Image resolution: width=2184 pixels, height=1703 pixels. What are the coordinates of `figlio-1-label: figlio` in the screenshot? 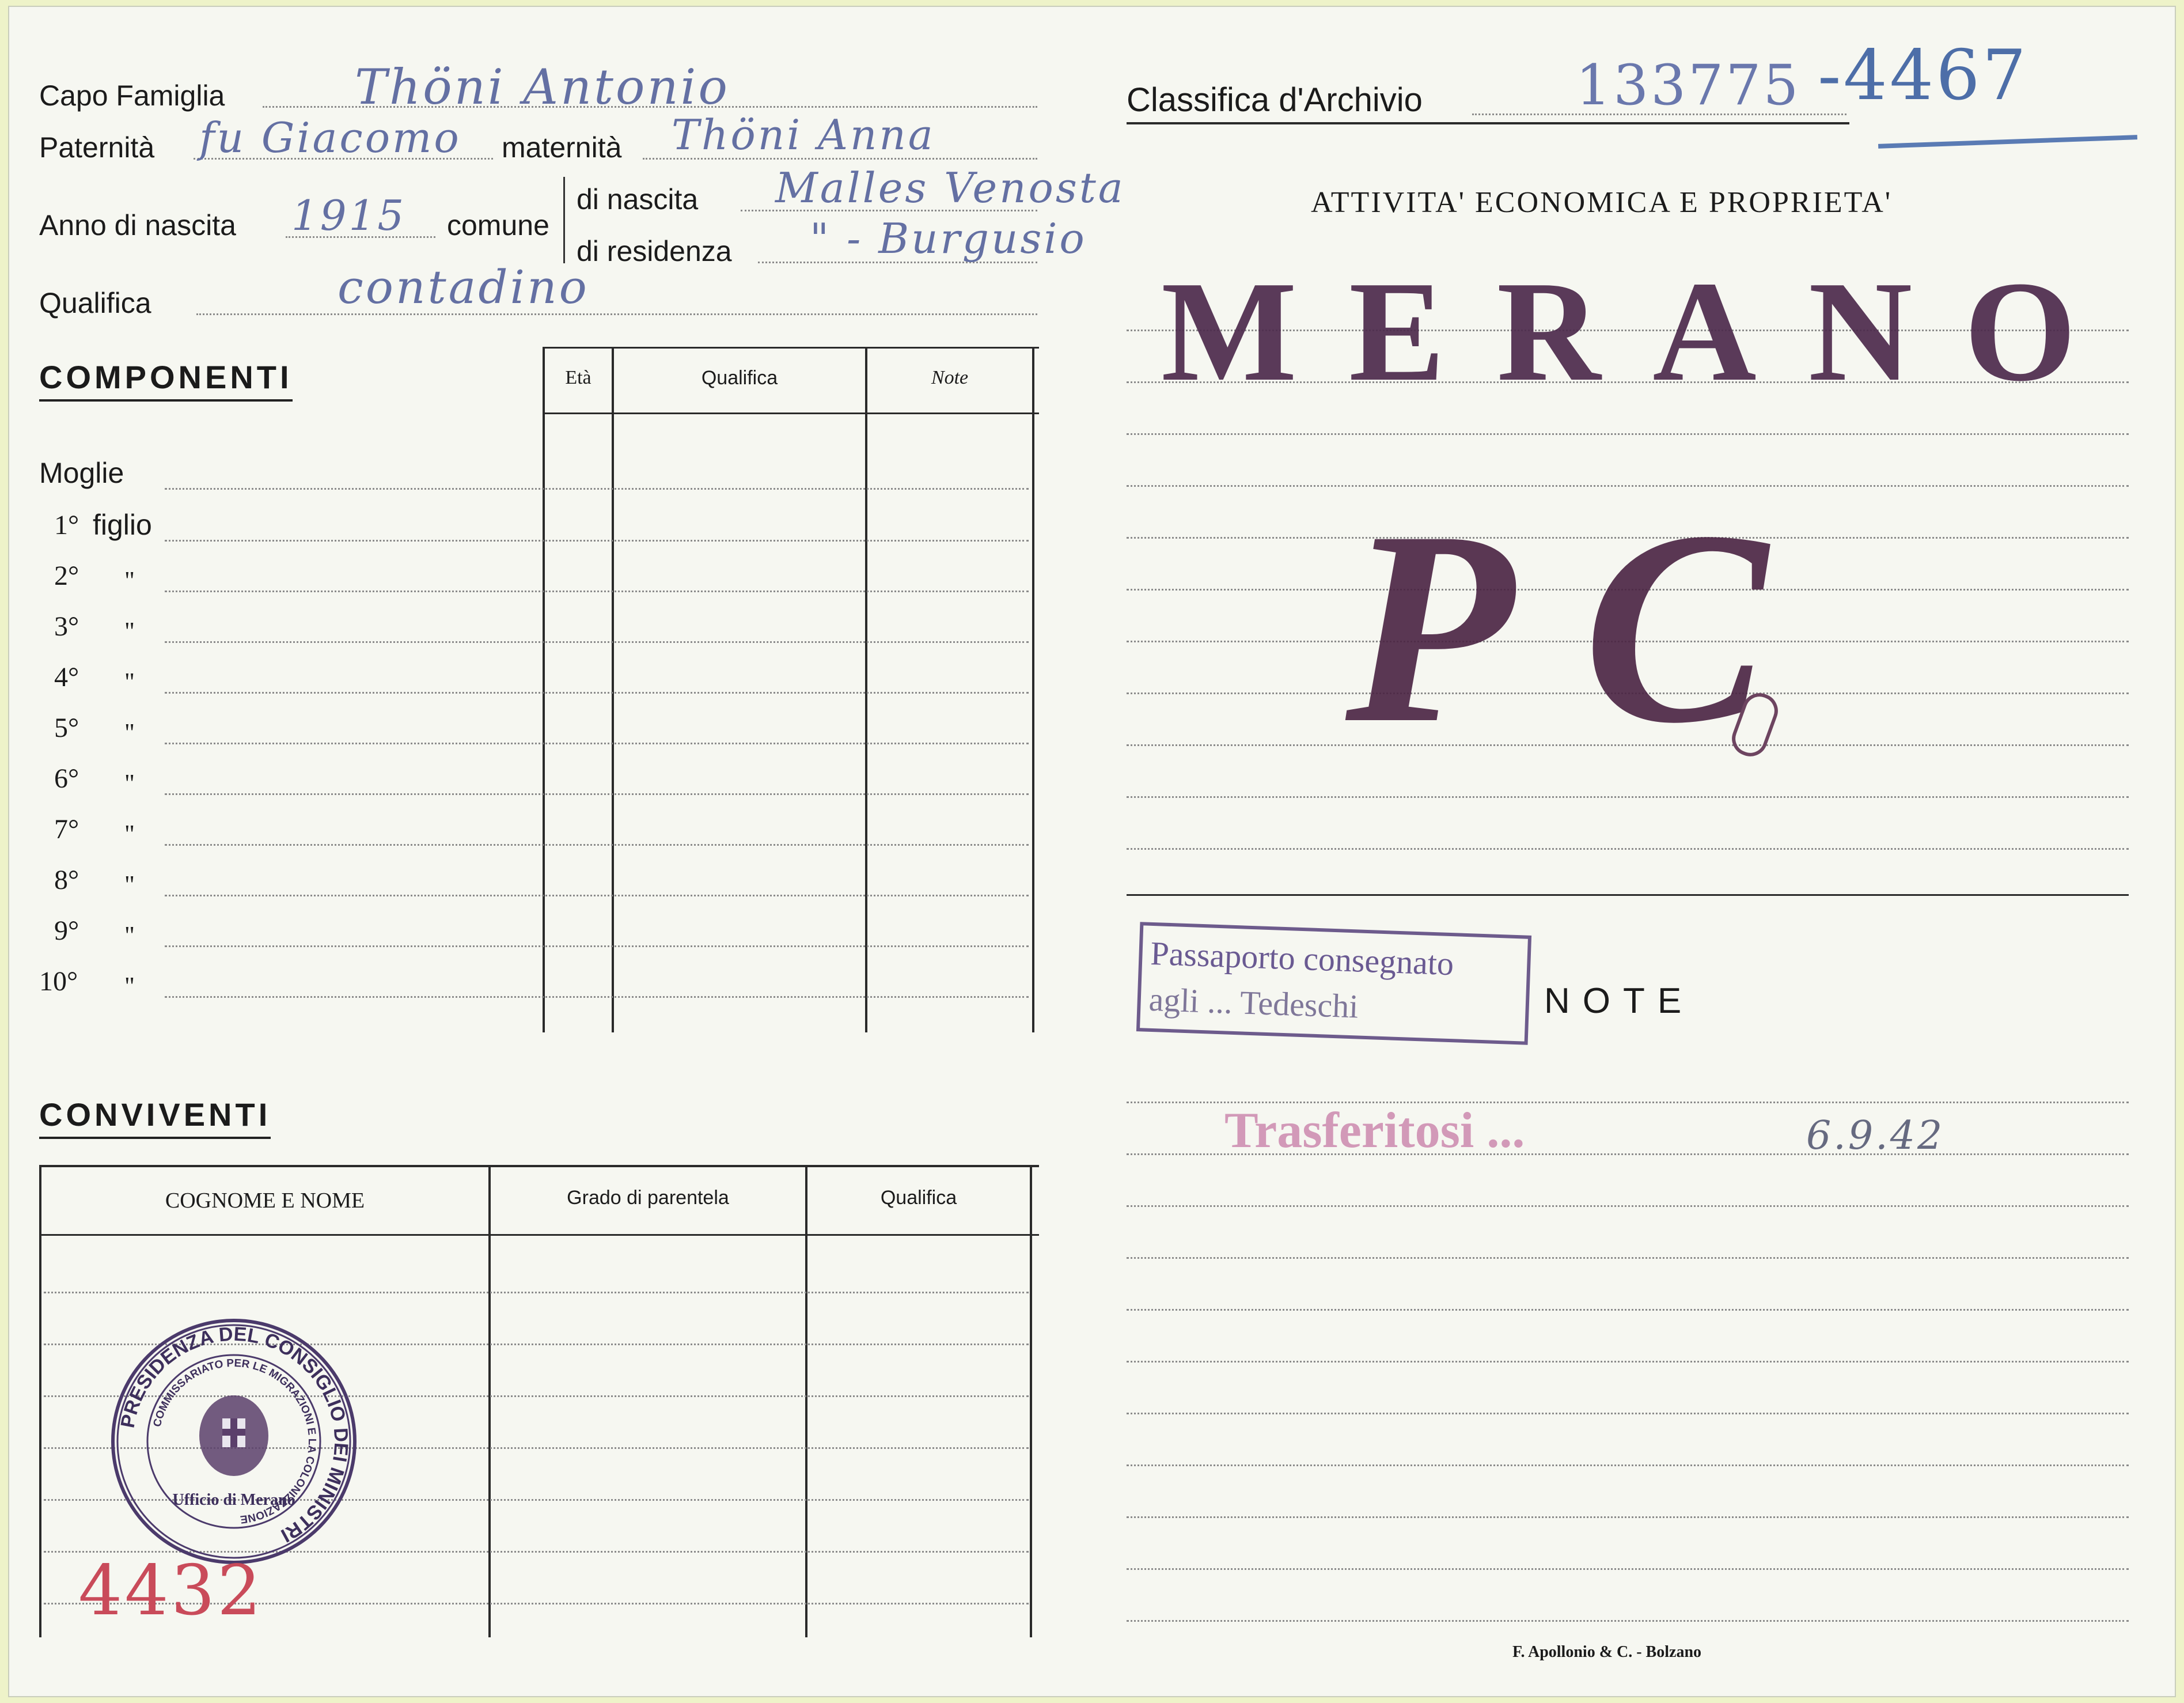 It's located at (122, 525).